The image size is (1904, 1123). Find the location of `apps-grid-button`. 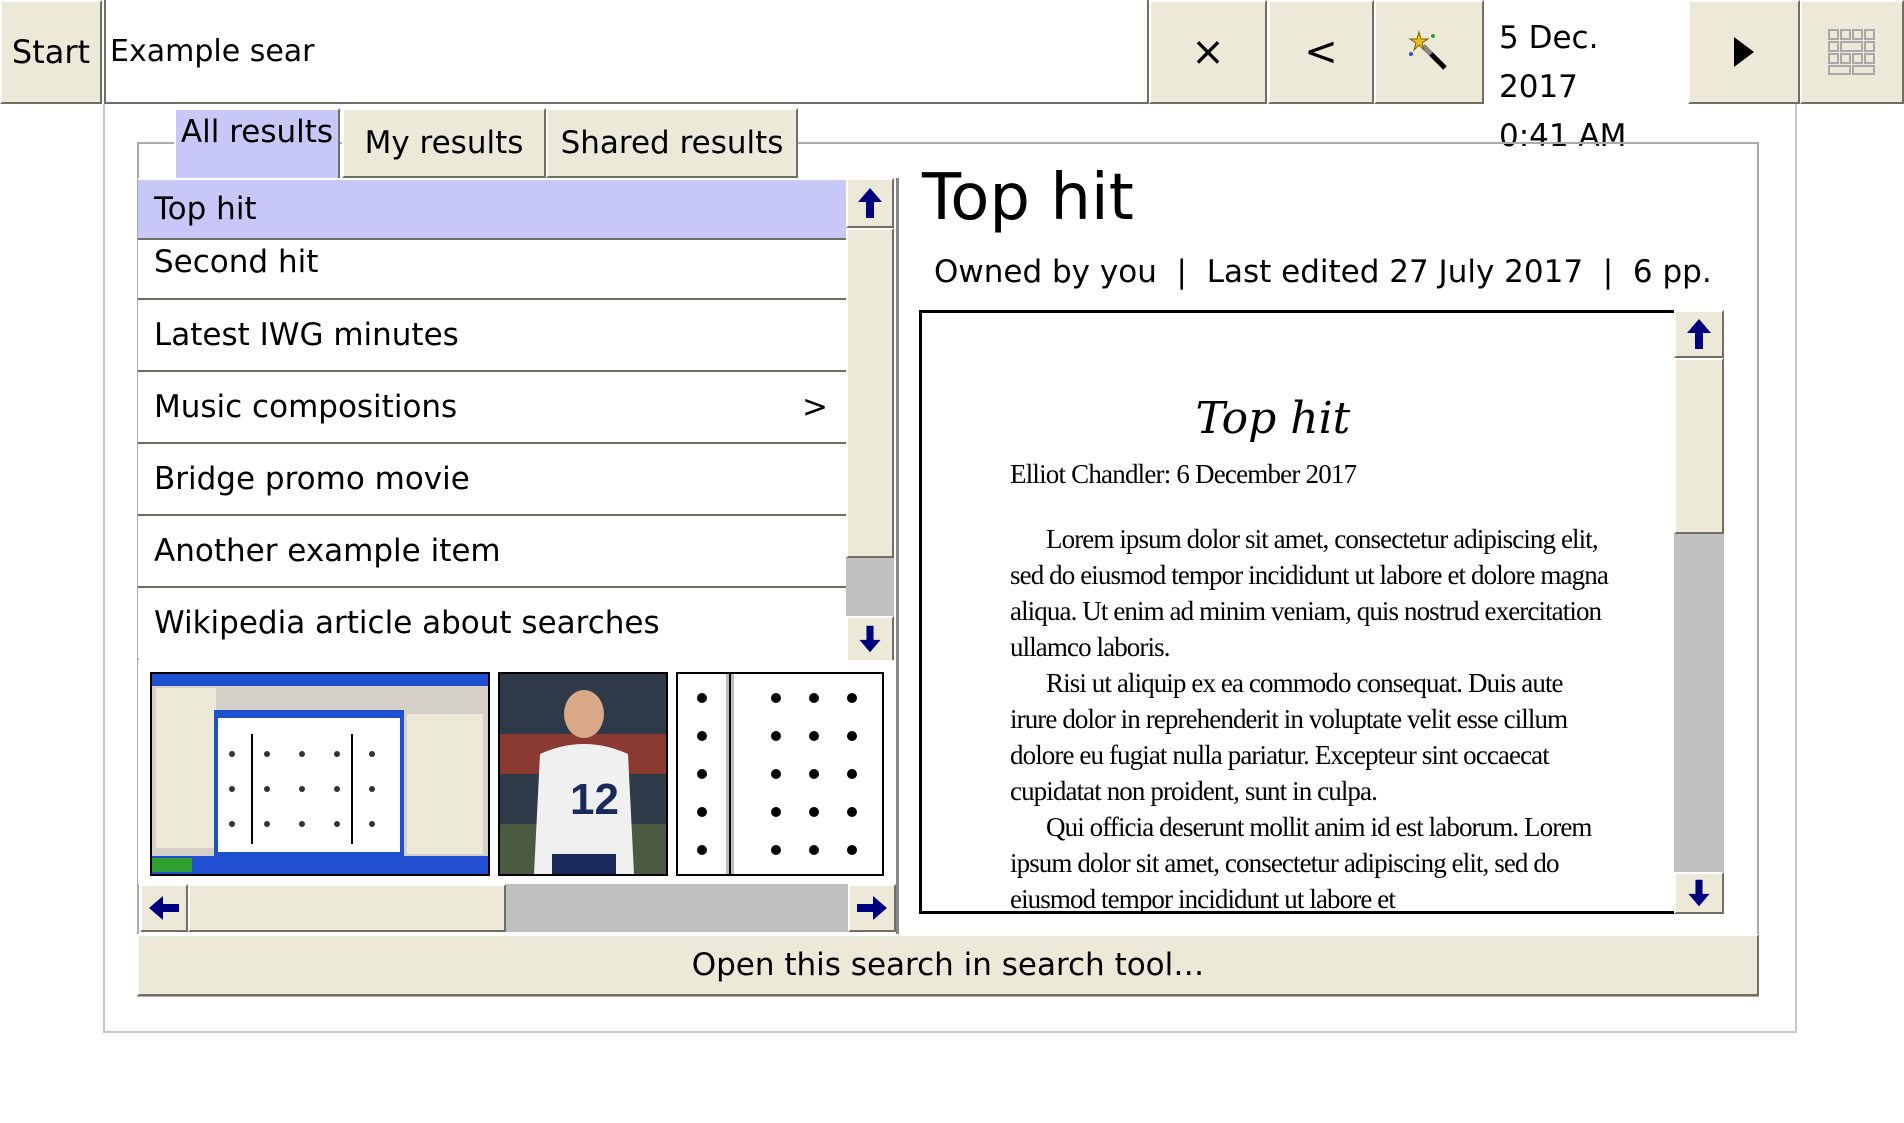

apps-grid-button is located at coordinates (1852, 52).